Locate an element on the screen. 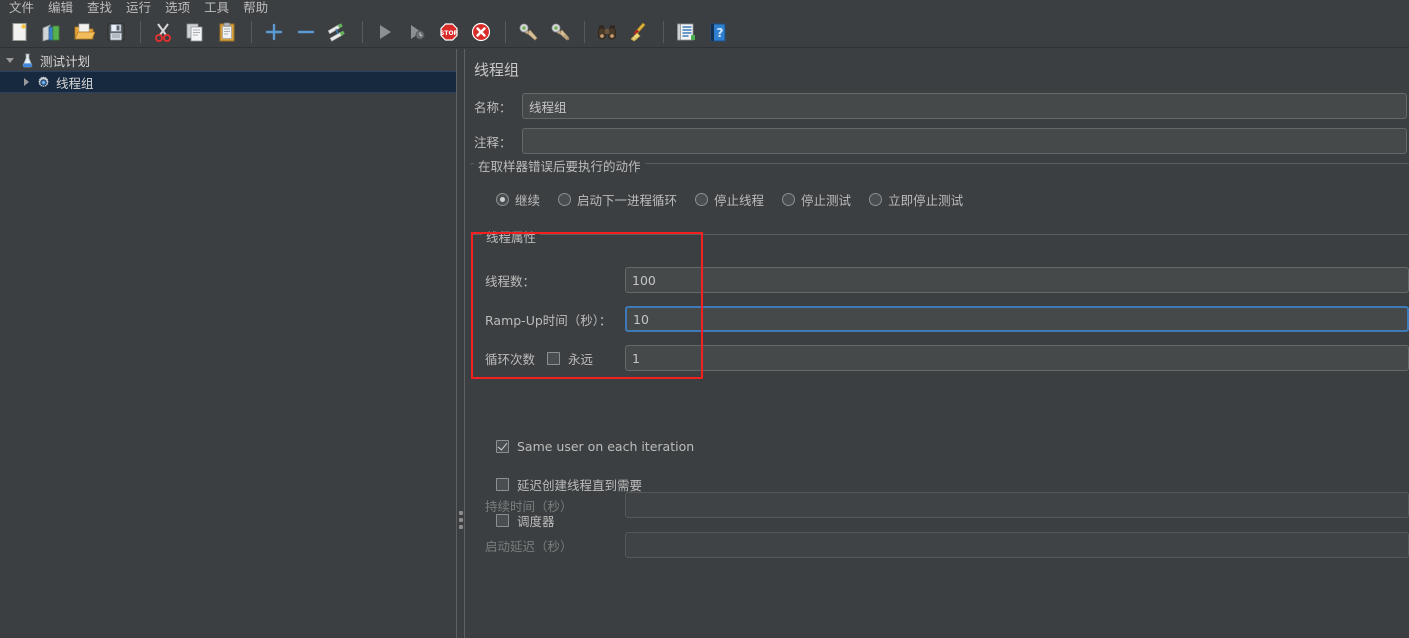 The width and height of the screenshot is (1409, 638). expand-icon is located at coordinates (274, 31).